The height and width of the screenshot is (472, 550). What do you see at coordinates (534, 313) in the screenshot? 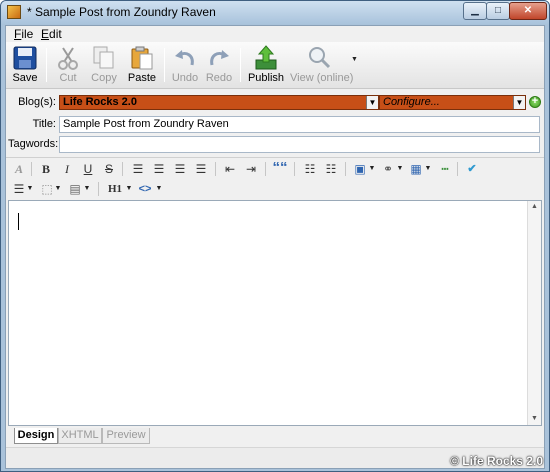
I see `vertical-scrollbar: ▲ ▼` at bounding box center [534, 313].